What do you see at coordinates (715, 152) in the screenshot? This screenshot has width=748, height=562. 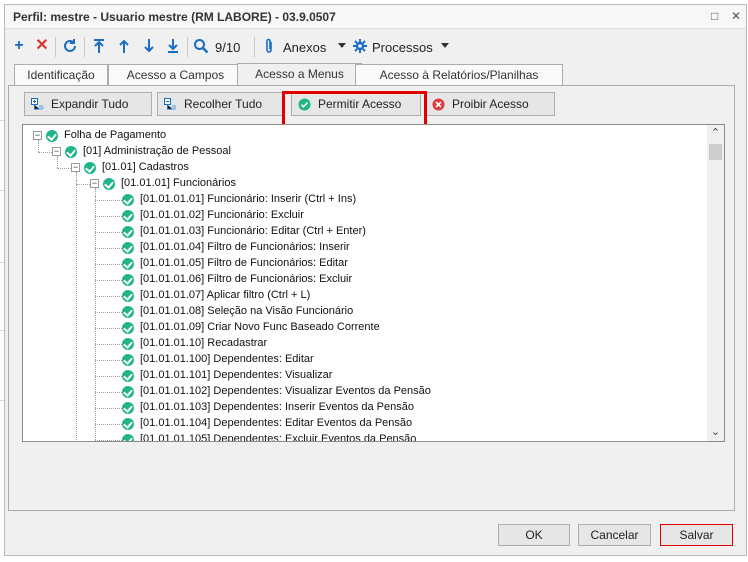 I see `scroll-thumb` at bounding box center [715, 152].